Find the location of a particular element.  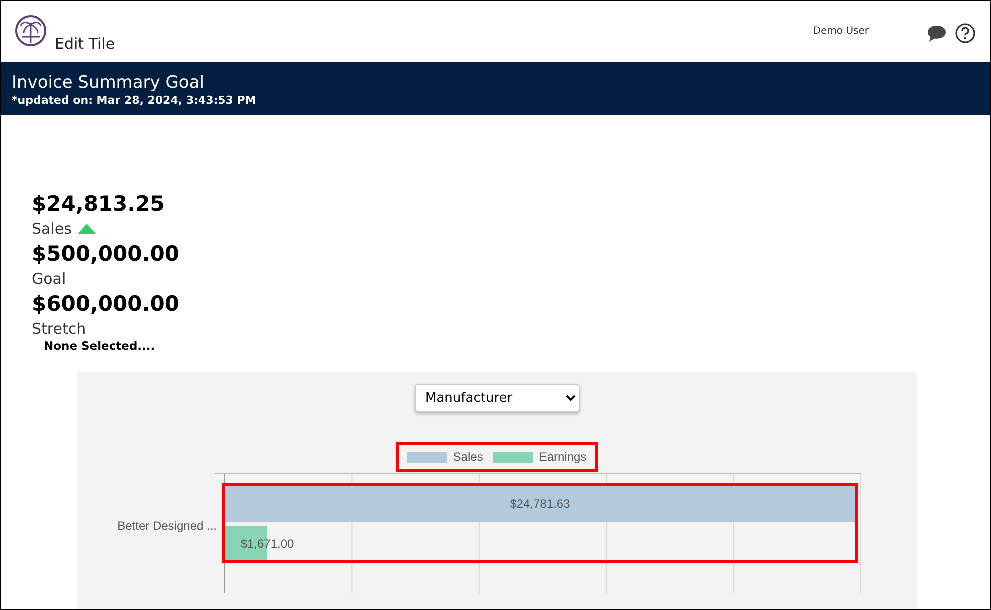

user-name: Demo User is located at coordinates (841, 31).